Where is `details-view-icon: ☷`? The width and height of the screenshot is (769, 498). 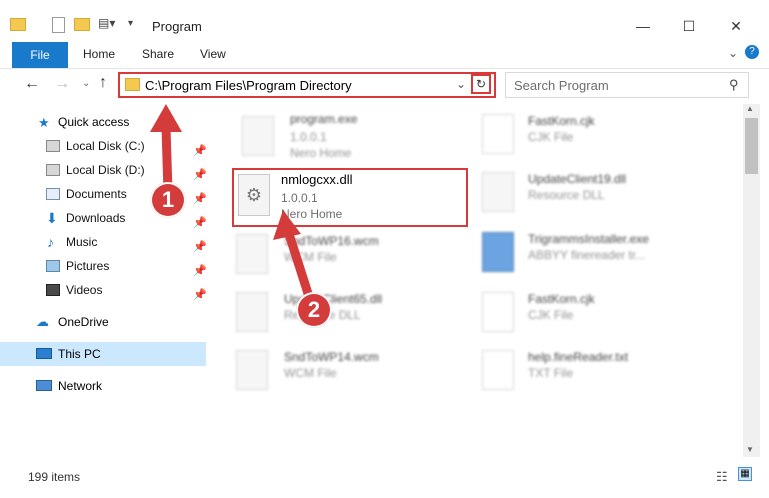 details-view-icon: ☷ is located at coordinates (722, 477).